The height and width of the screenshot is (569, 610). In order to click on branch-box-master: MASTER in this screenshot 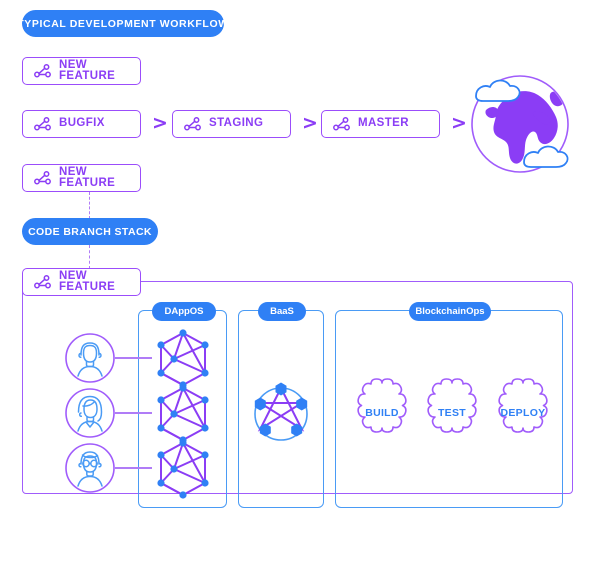, I will do `click(380, 124)`.